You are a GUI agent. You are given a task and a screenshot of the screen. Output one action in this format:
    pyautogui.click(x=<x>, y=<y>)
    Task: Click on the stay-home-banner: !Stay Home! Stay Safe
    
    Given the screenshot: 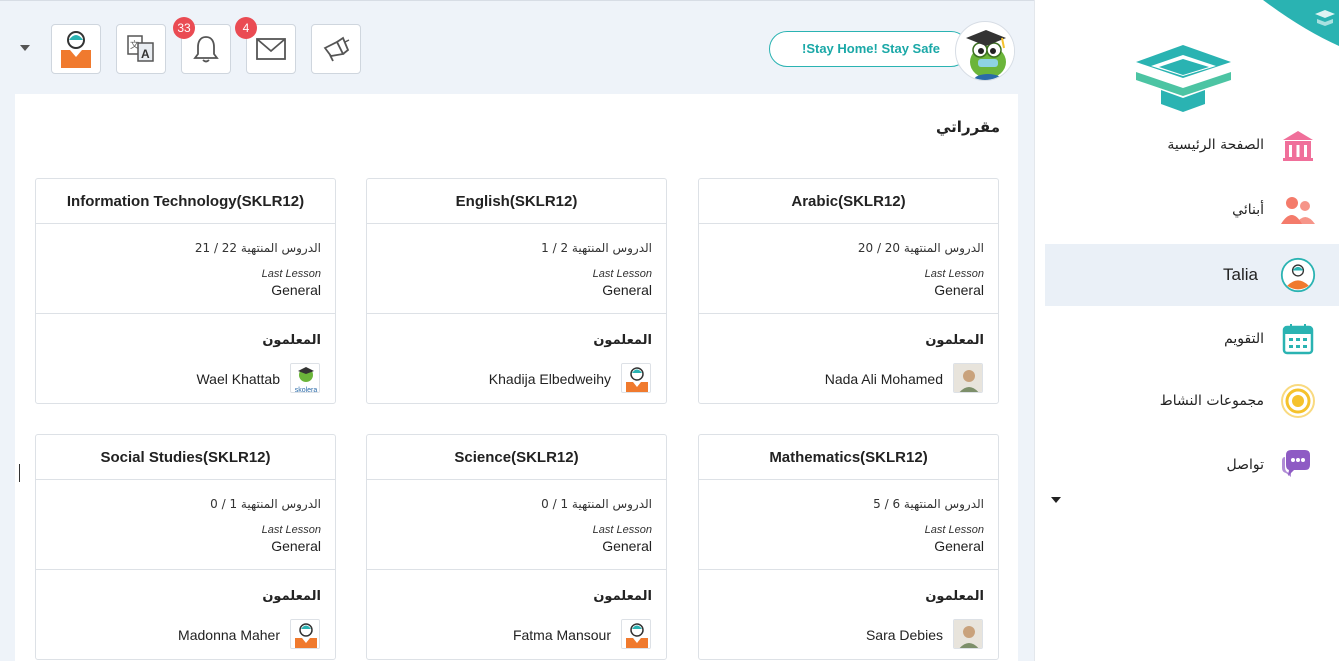 What is the action you would take?
    pyautogui.click(x=869, y=49)
    